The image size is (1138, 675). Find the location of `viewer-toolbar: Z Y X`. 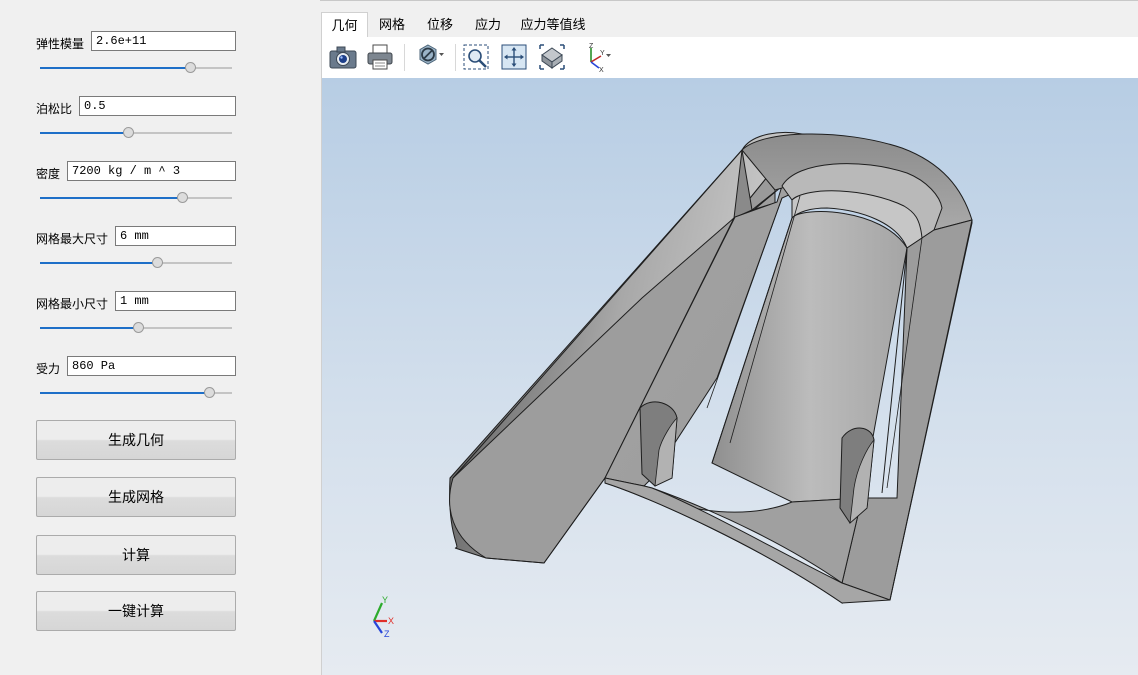

viewer-toolbar: Z Y X is located at coordinates (729, 57).